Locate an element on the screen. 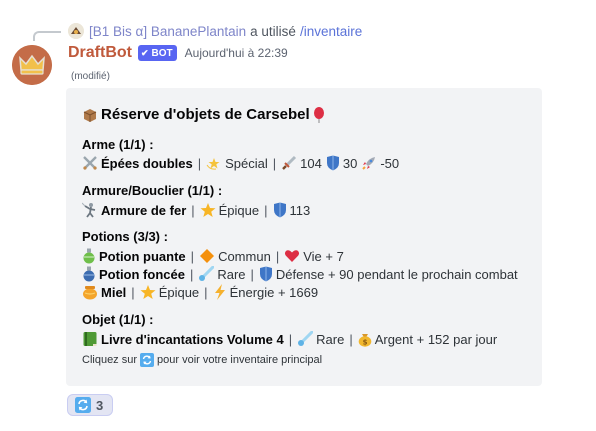 The height and width of the screenshot is (431, 596). honey-pot-icon is located at coordinates (90, 292).